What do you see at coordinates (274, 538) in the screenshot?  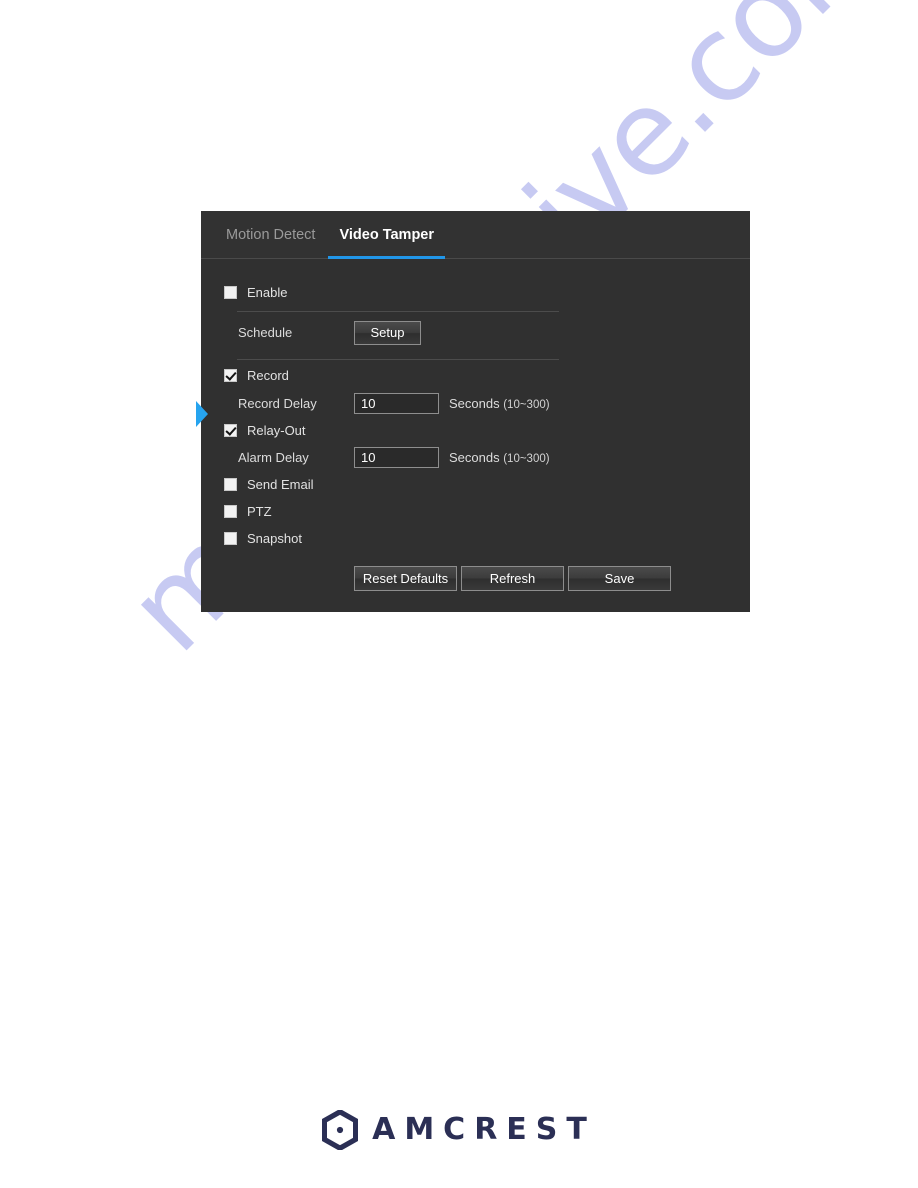 I see `snapshot-label: Snapshot` at bounding box center [274, 538].